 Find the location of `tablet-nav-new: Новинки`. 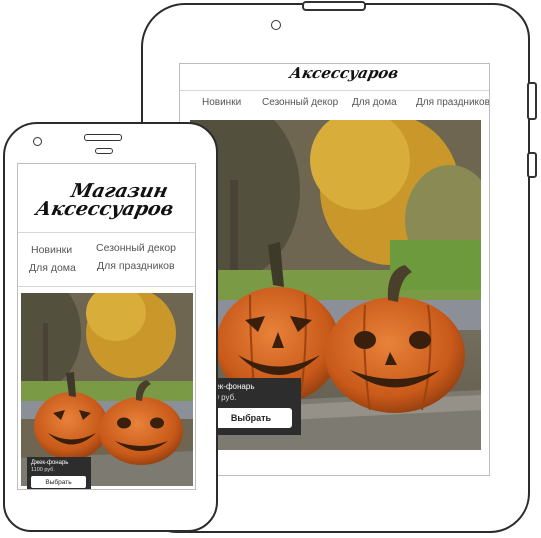

tablet-nav-new: Новинки is located at coordinates (221, 102).